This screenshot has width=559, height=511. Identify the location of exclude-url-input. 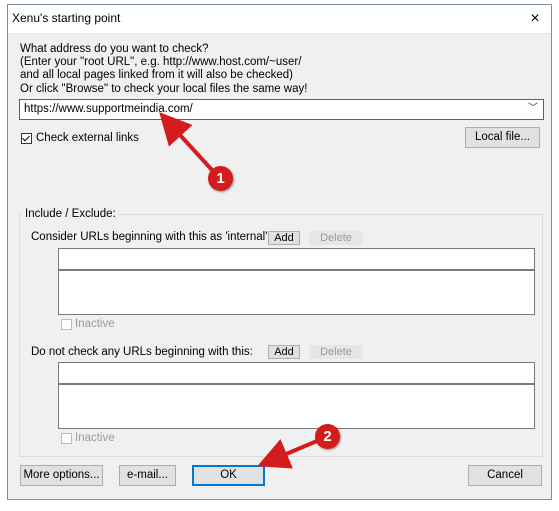
(296, 373).